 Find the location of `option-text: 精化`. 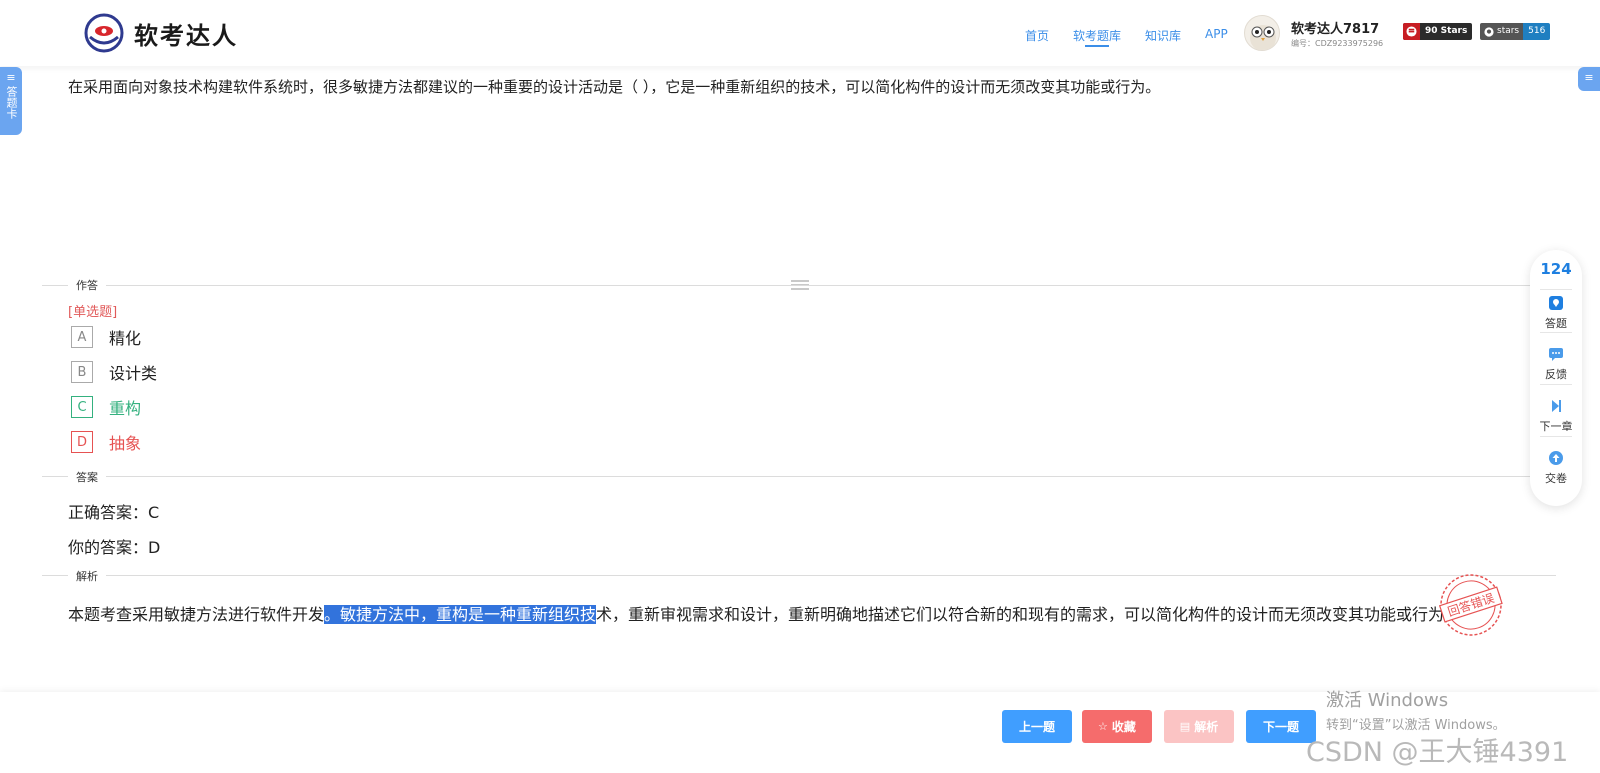

option-text: 精化 is located at coordinates (125, 338).